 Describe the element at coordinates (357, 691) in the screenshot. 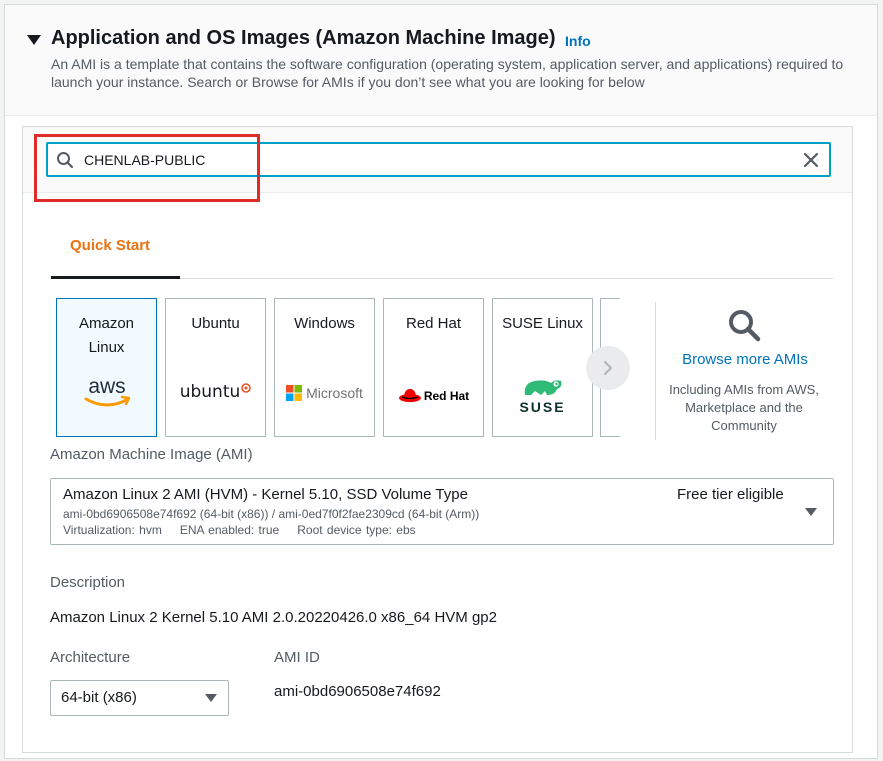

I see `ami-id-value: ami-0bd6906508e74f692` at that location.